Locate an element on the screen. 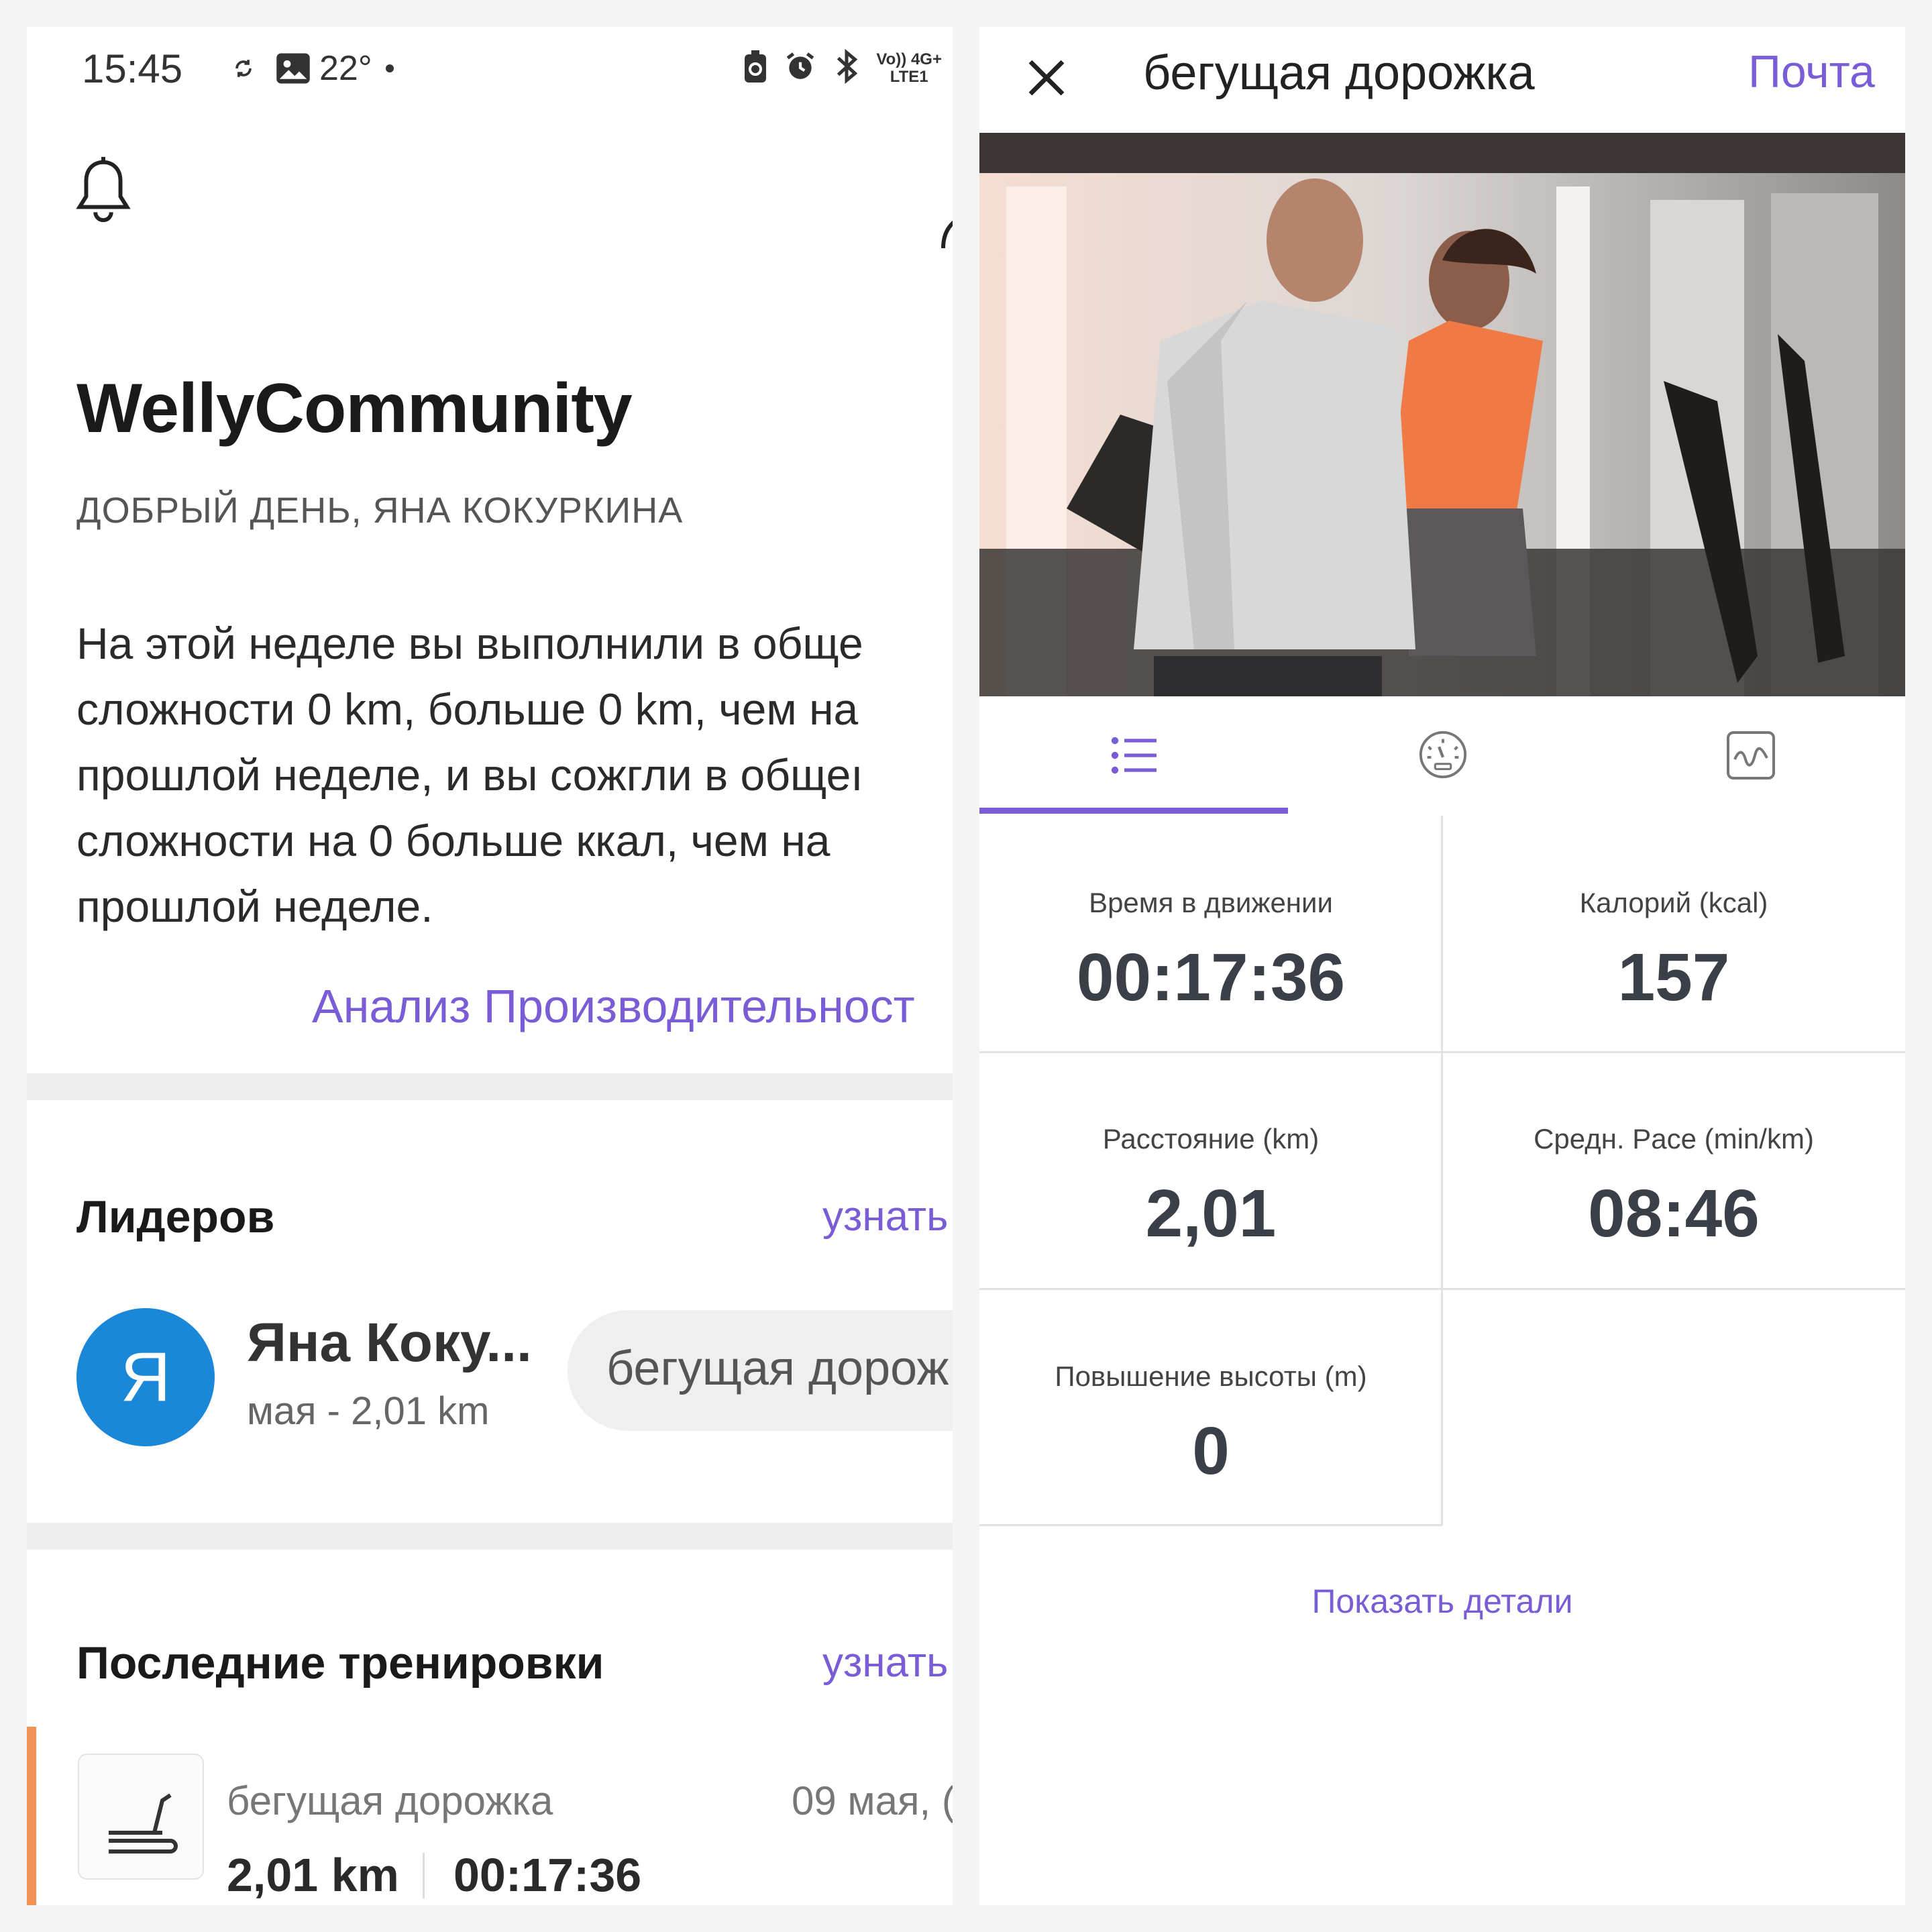 The width and height of the screenshot is (1932, 1932). summary-line: сложности 0 km, больше 0 km, чем на is located at coordinates (467, 709).